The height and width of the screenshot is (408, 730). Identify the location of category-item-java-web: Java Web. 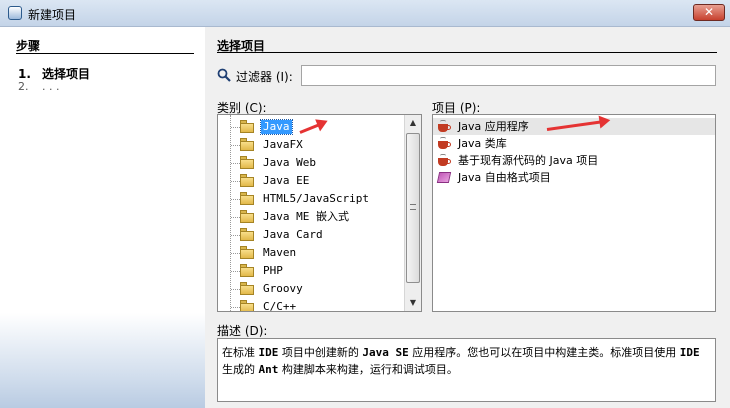
(312, 163).